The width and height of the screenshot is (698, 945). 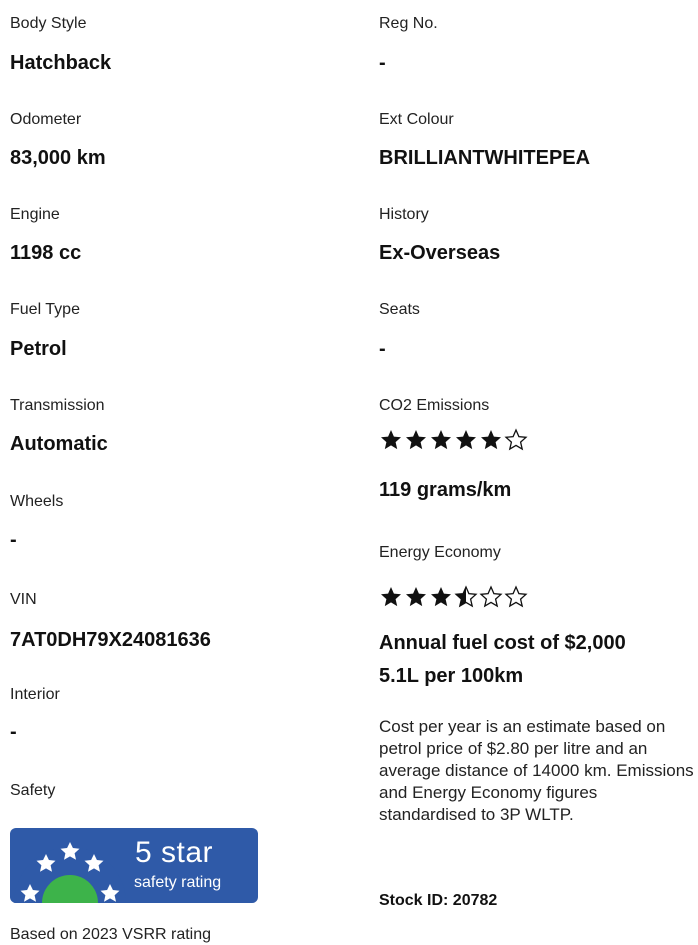 I want to click on engine-label: Engine, so click(x=35, y=214).